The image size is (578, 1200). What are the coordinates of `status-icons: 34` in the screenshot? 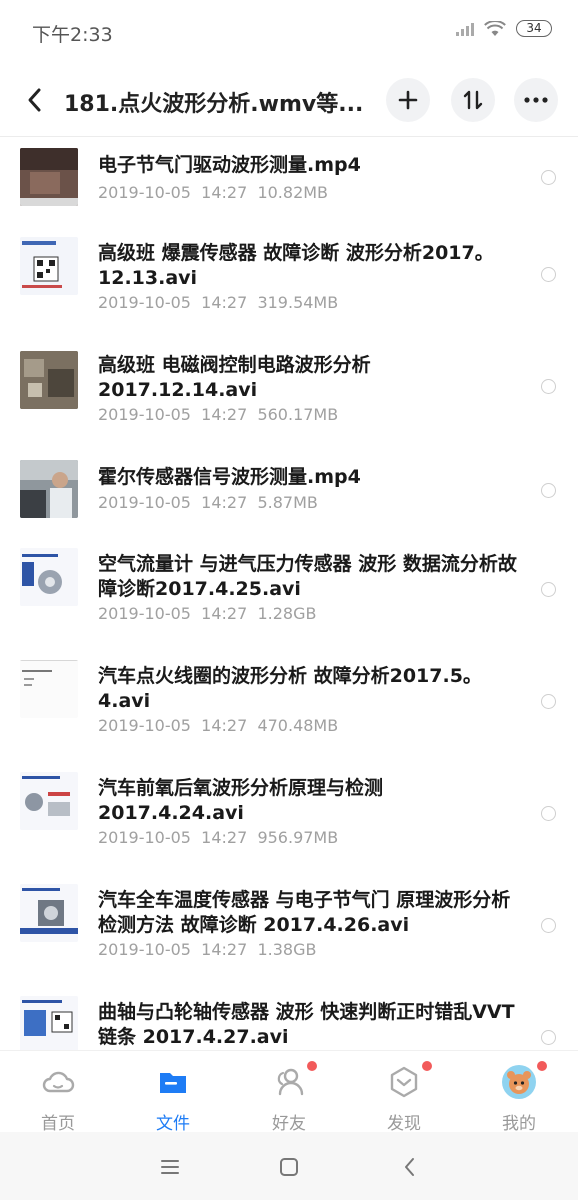 It's located at (504, 28).